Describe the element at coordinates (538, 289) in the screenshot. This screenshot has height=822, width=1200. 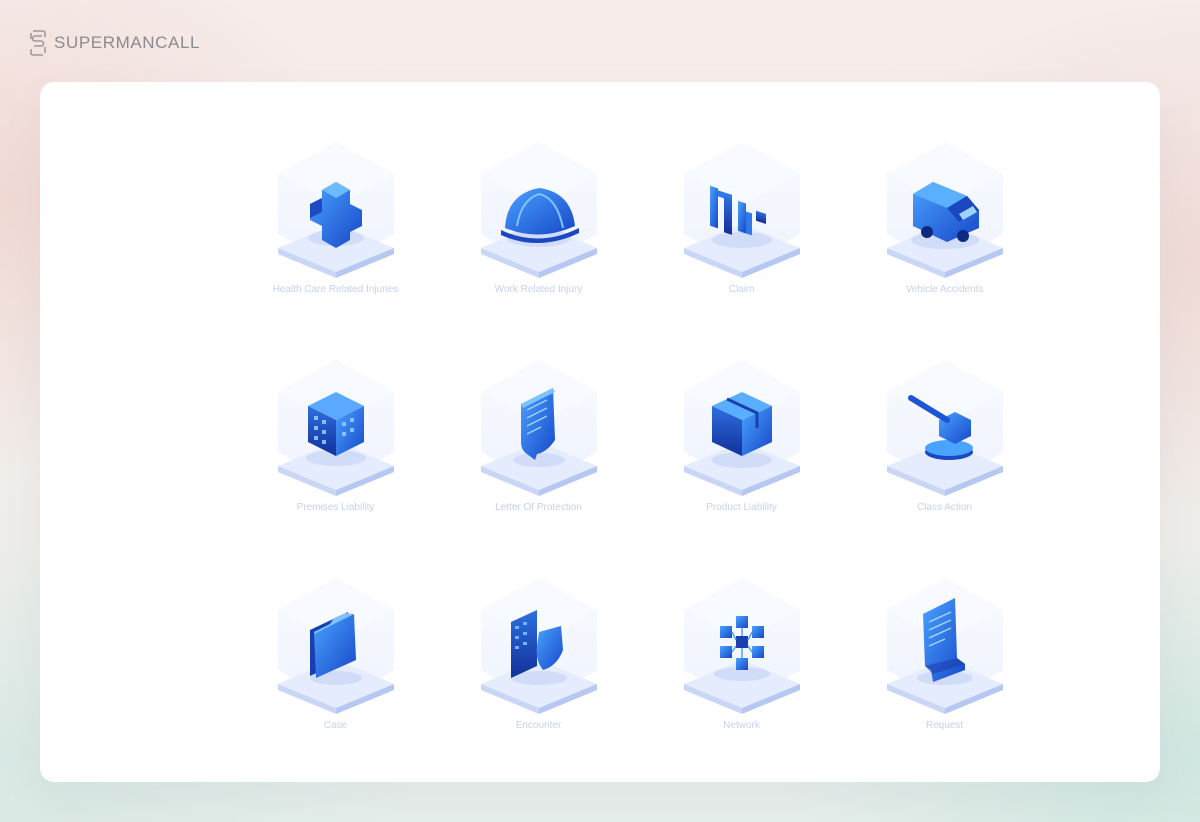
I see `category-label: Work Related Injury` at that location.